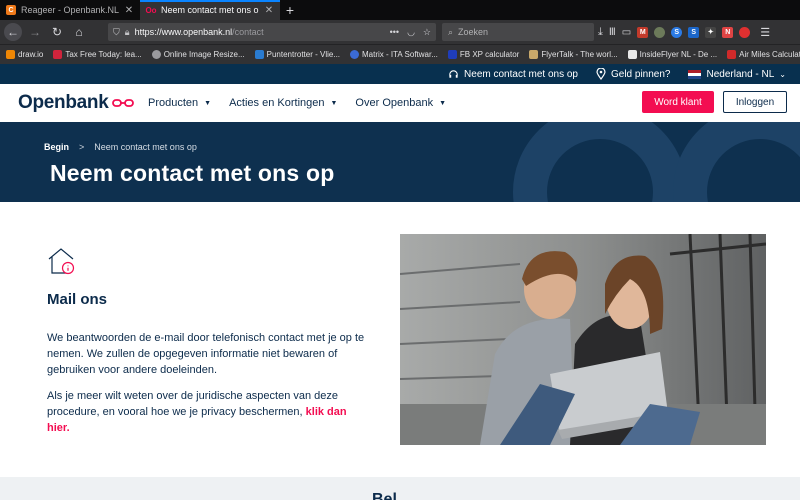  What do you see at coordinates (31, 54) in the screenshot?
I see `bookmark-label: draw.io` at bounding box center [31, 54].